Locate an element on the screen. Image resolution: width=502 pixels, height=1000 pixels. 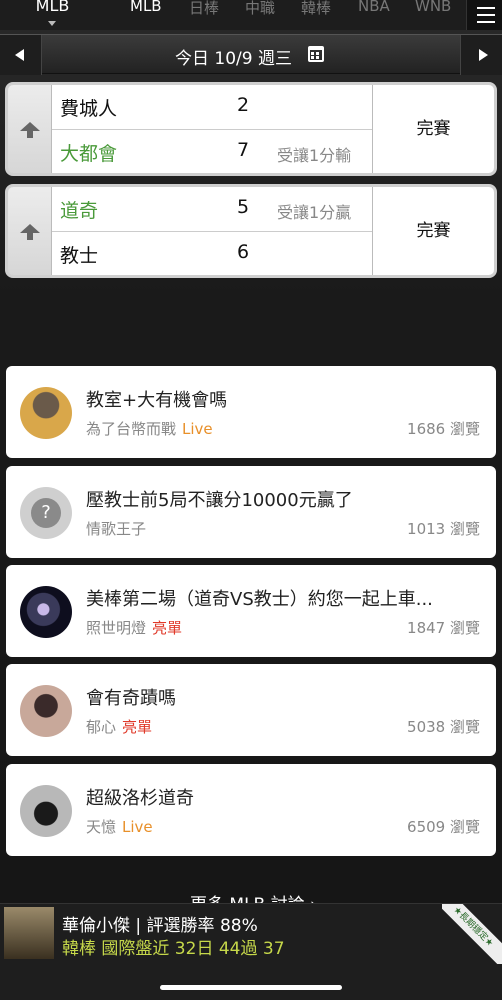
list-item: 美棒第二場（道奇VS教士）約您一起上車... 照世明燈 亮單 1847 瀏覽 is located at coordinates (251, 611).